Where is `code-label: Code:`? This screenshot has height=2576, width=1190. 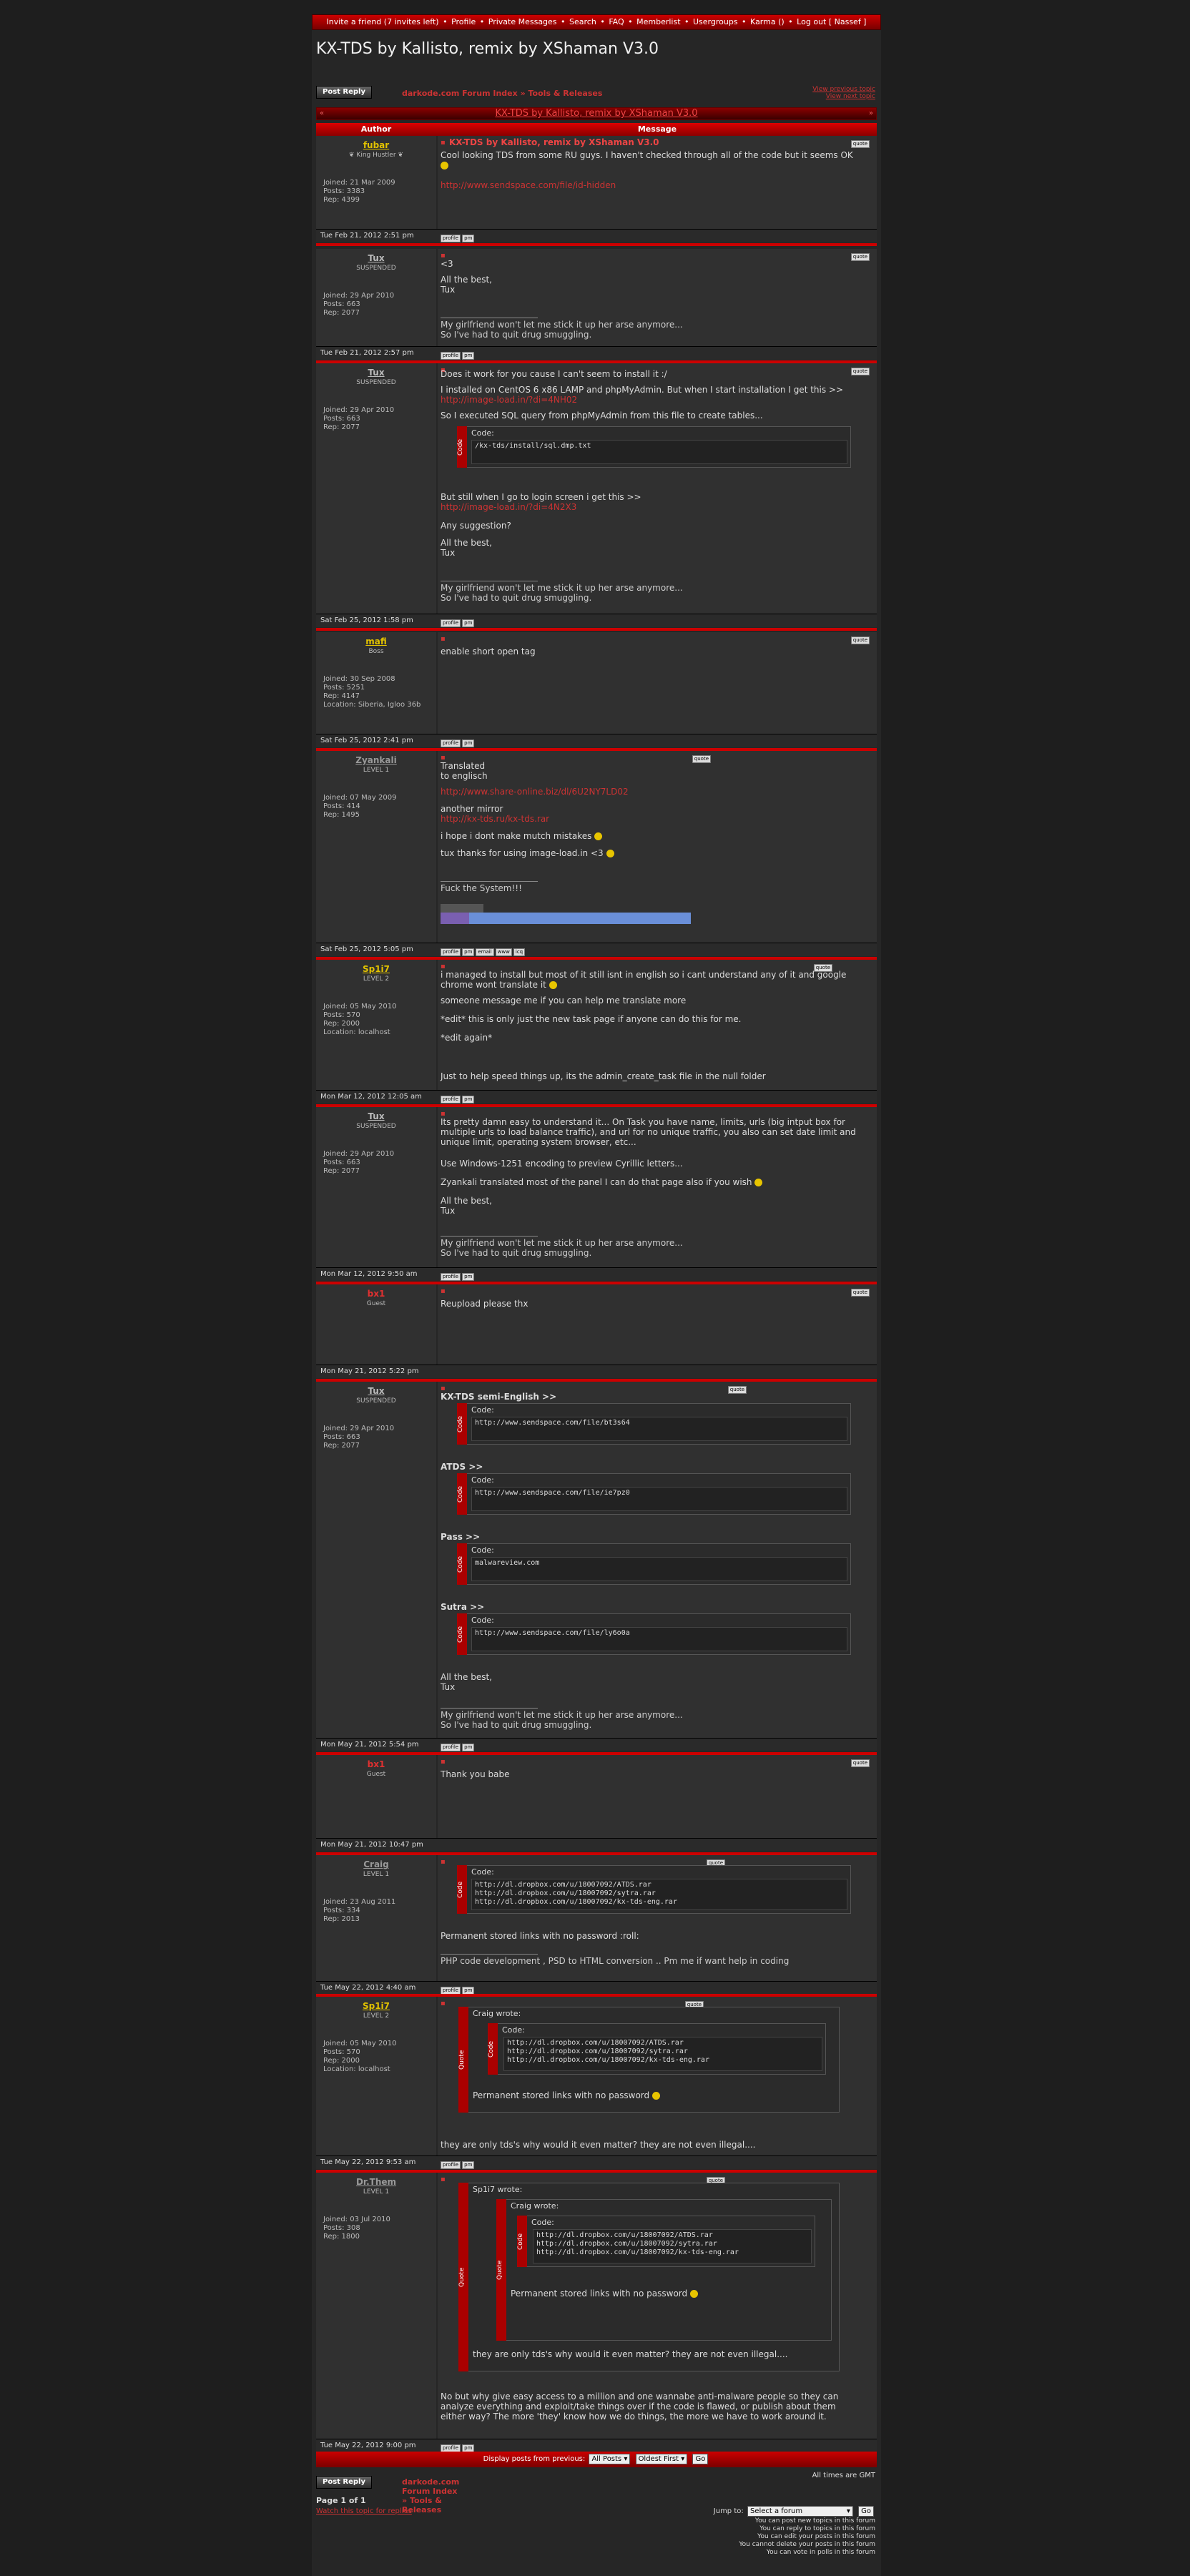 code-label: Code: is located at coordinates (482, 1480).